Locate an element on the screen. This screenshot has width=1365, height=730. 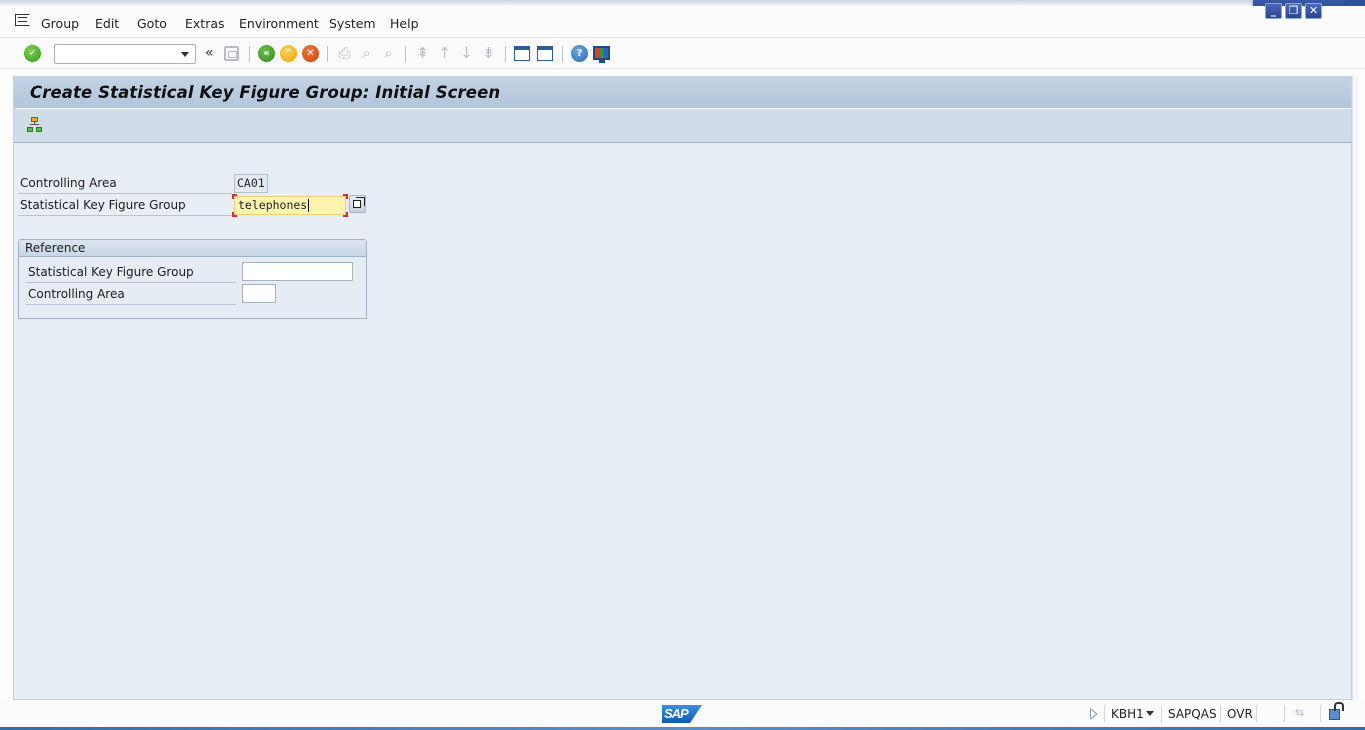
skf-group-label: Statistical Key Figure Group is located at coordinates (125, 205).